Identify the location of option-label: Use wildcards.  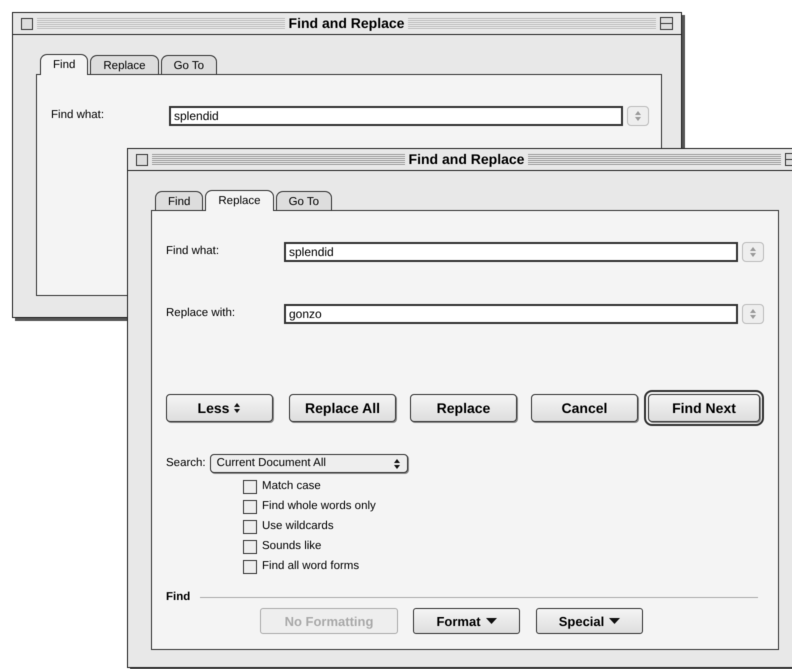
(298, 526).